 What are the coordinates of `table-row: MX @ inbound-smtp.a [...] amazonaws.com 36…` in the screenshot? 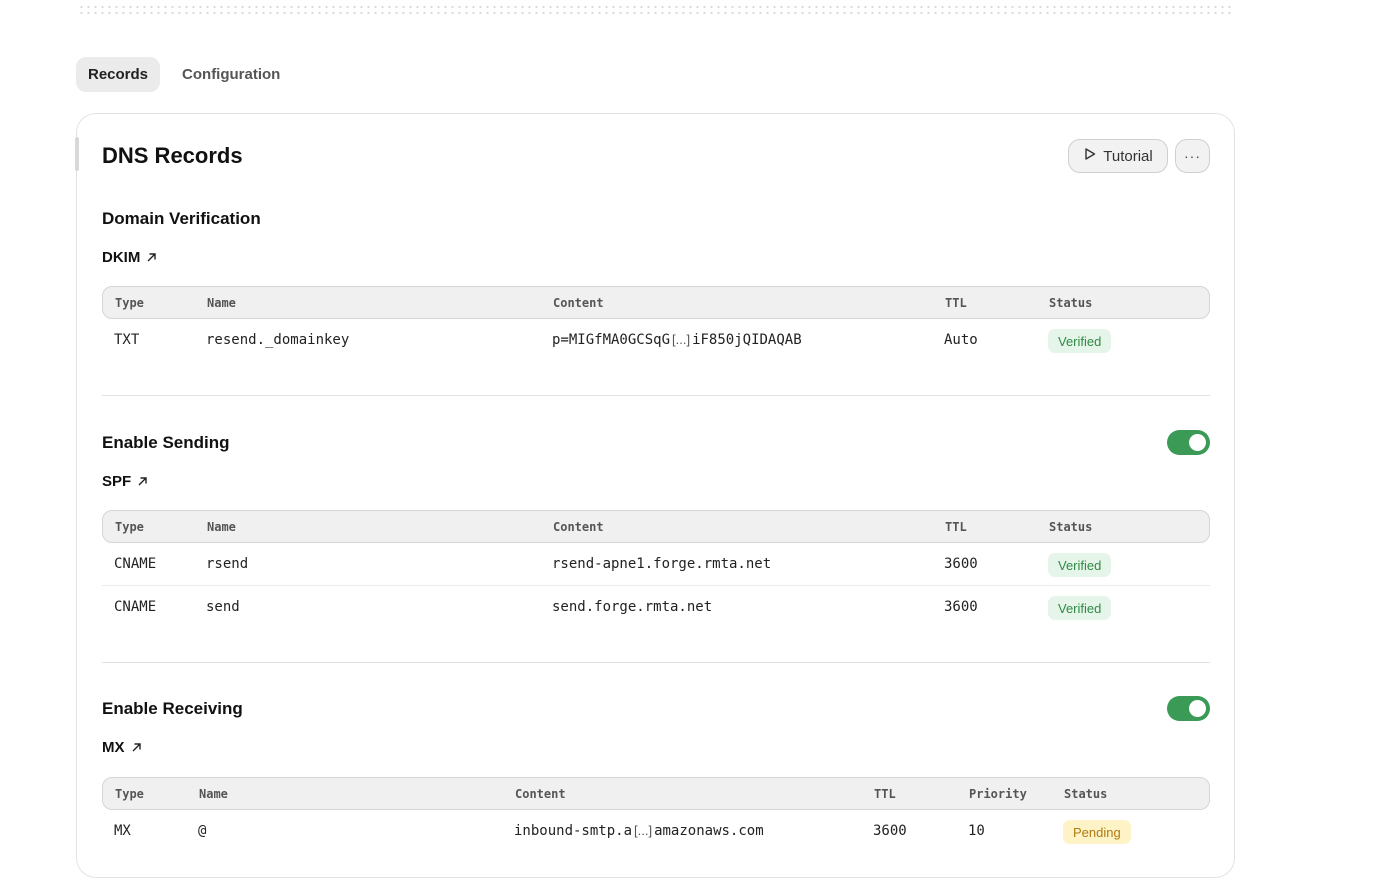 It's located at (656, 831).